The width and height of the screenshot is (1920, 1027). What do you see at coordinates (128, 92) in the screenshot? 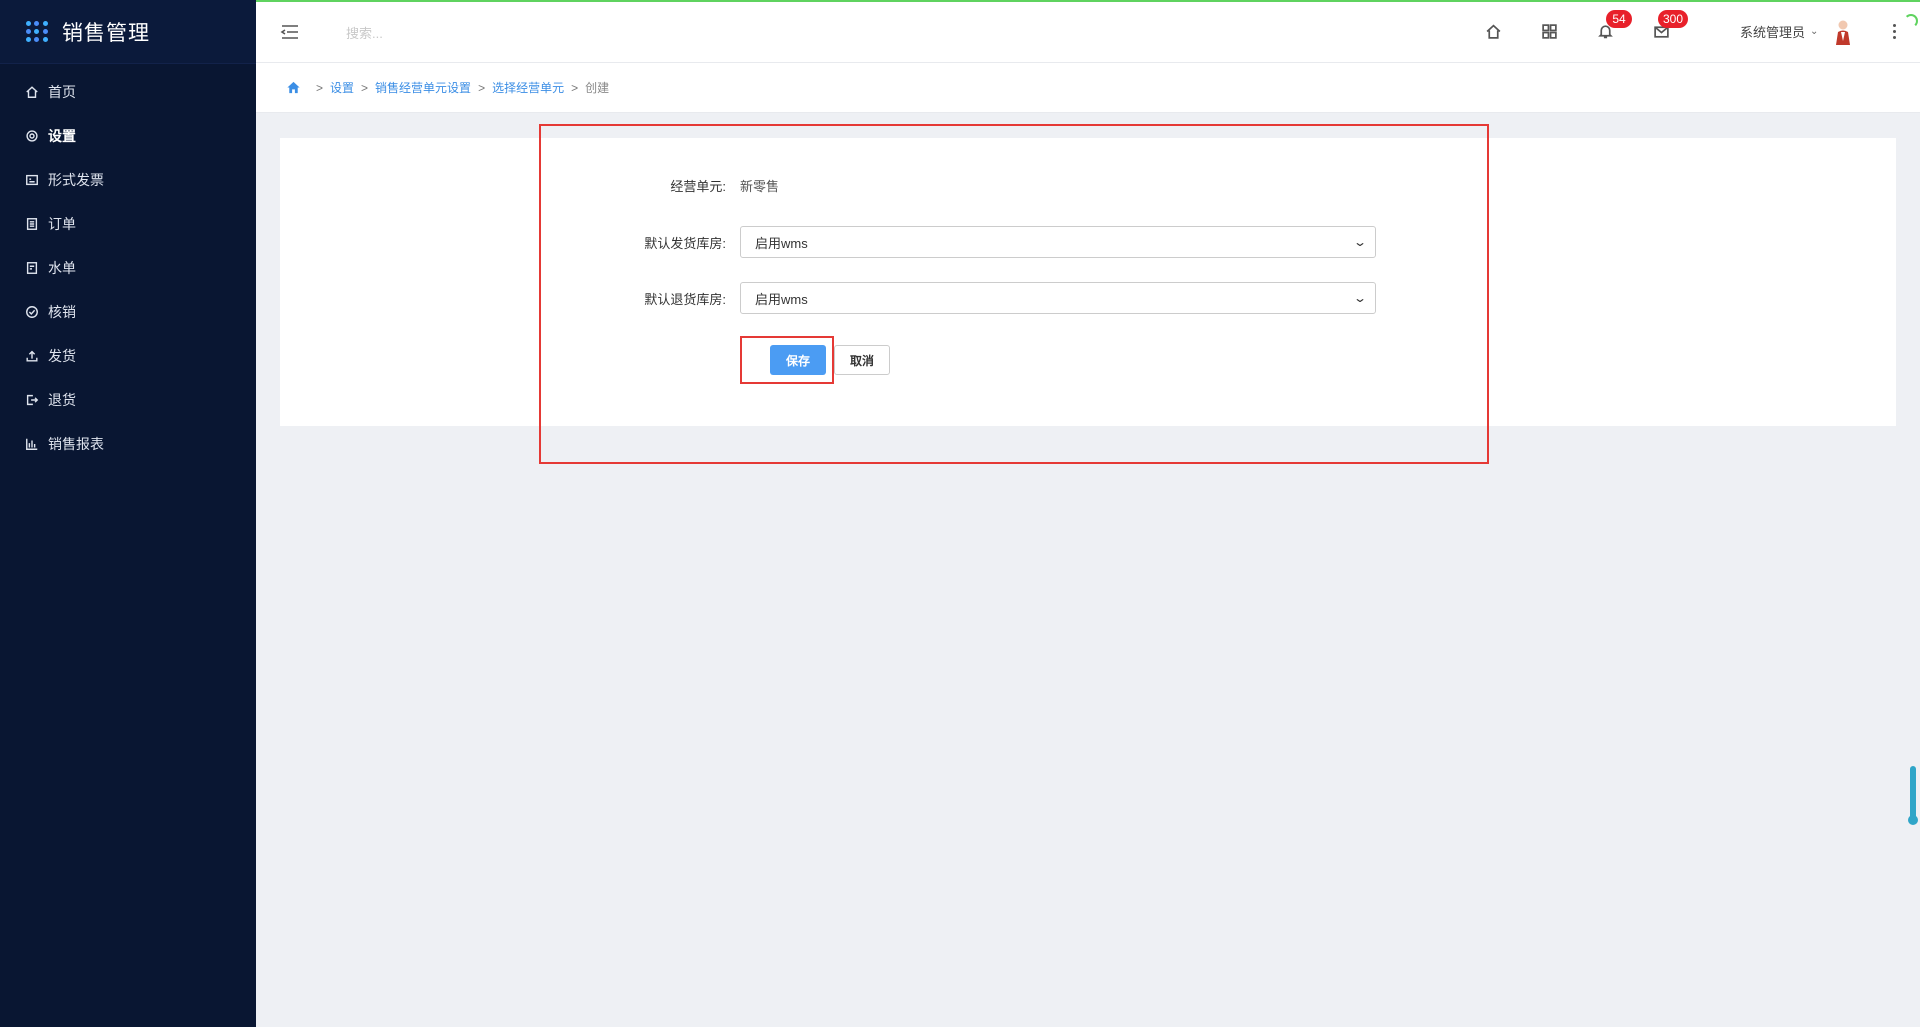
I see `sidebar-item-home: 首页` at bounding box center [128, 92].